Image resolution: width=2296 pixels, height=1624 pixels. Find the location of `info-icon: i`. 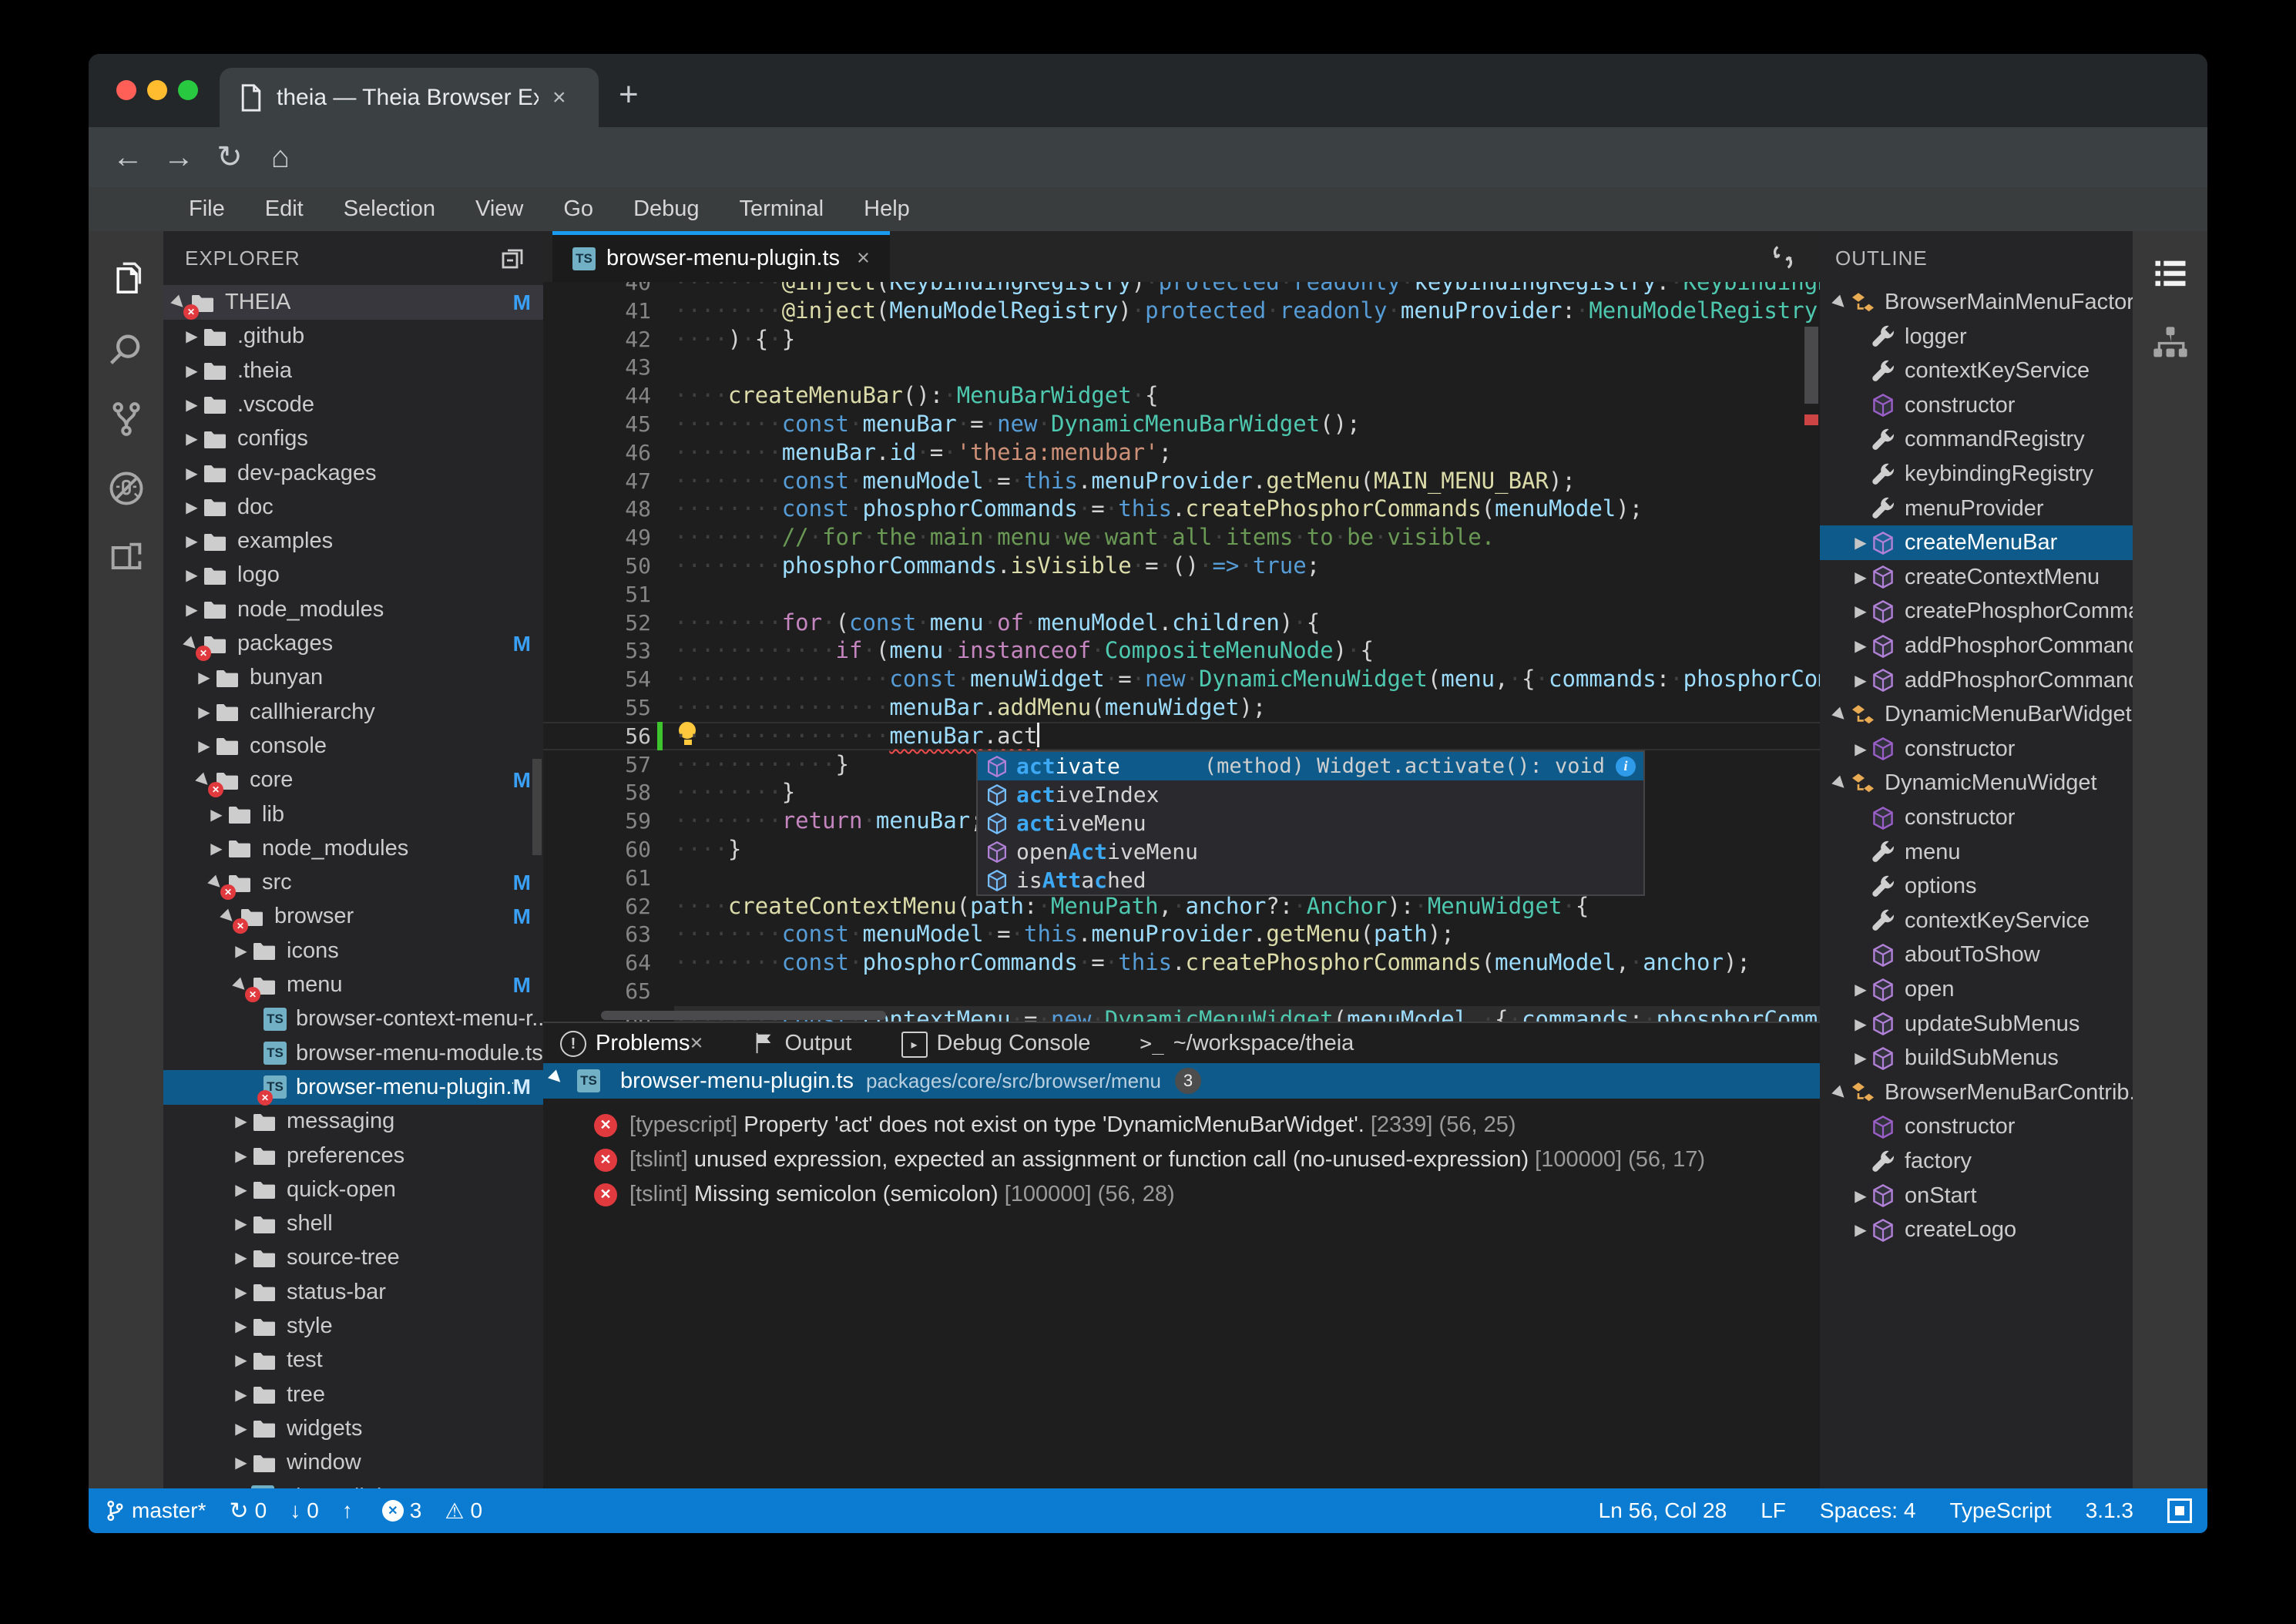

info-icon: i is located at coordinates (1626, 766).